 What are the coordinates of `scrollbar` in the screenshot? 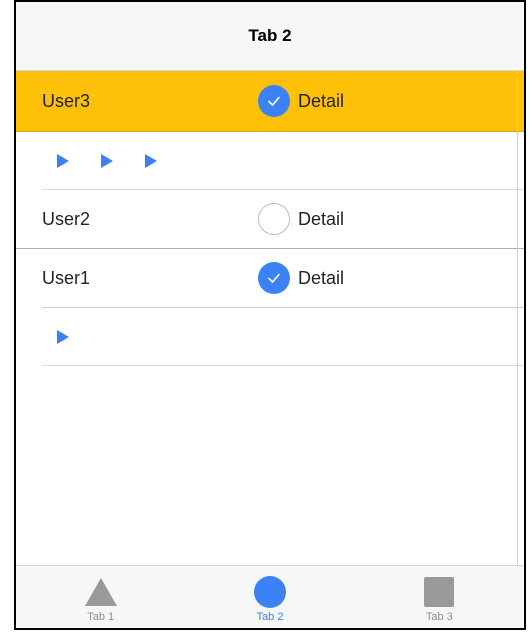 It's located at (520, 321).